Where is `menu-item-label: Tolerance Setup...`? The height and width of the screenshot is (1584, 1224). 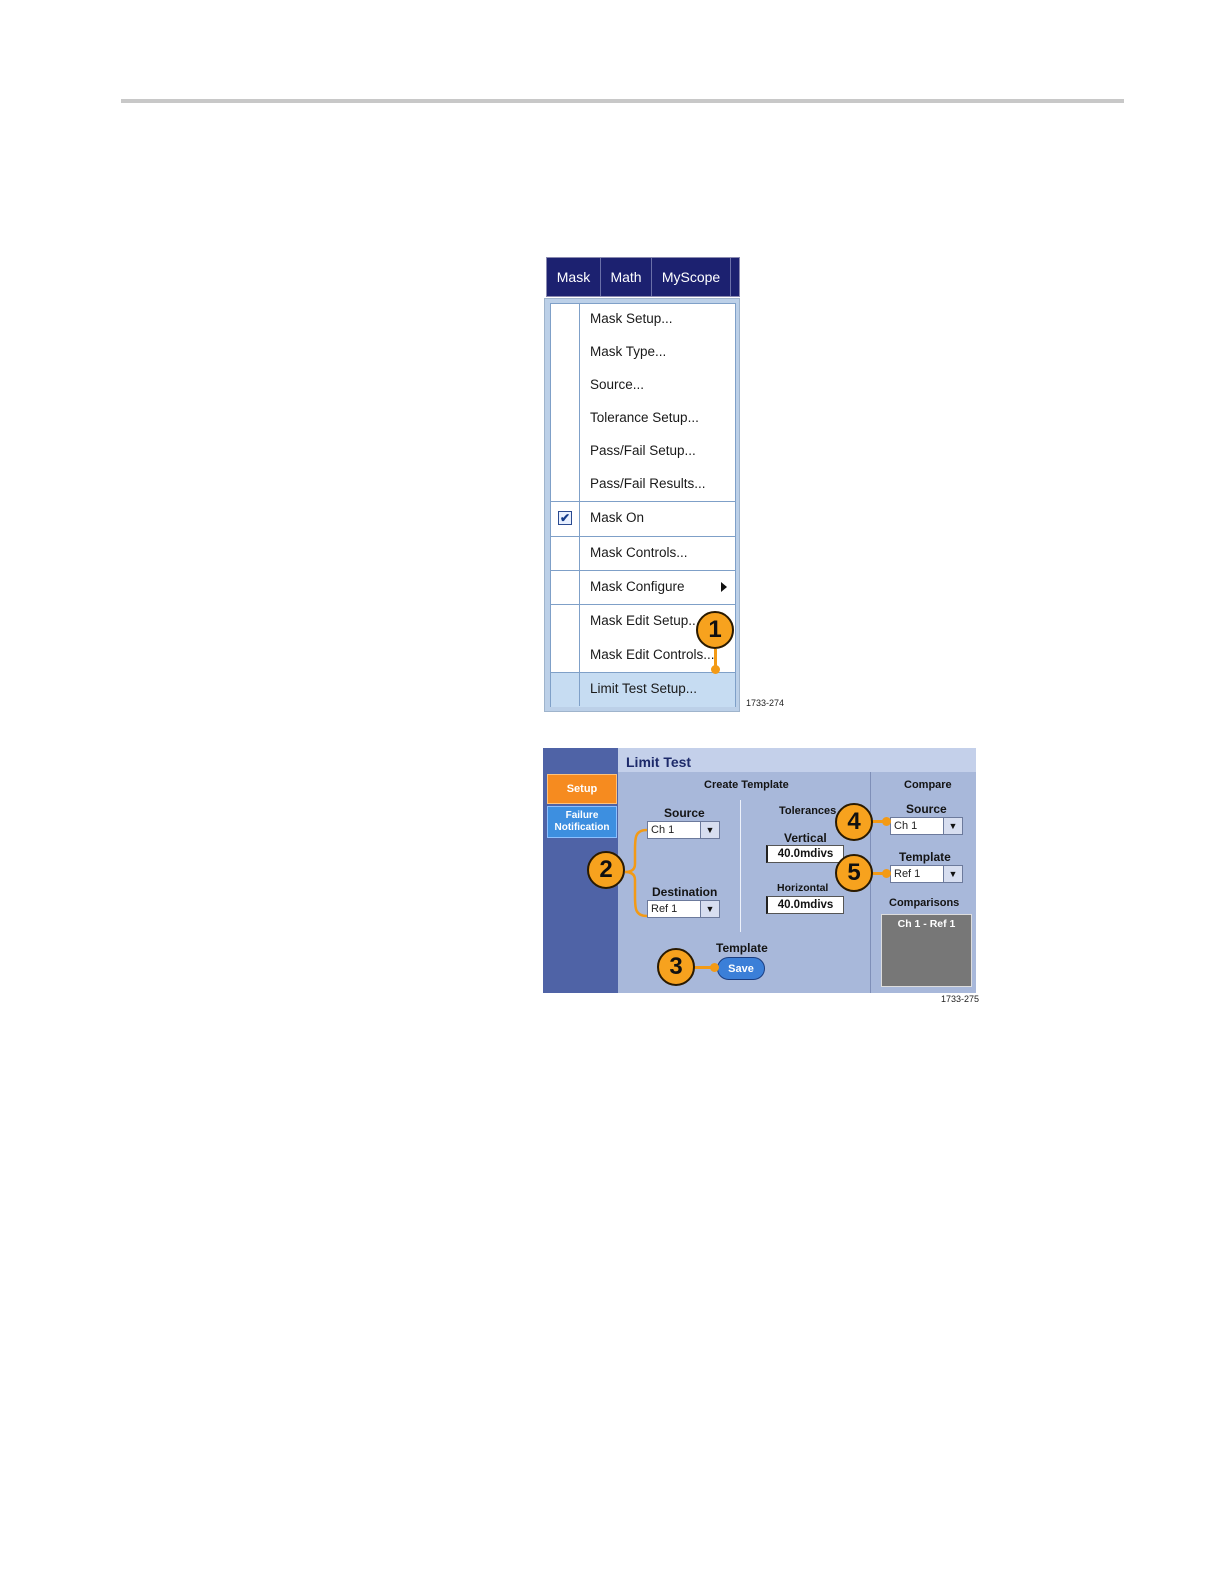
menu-item-label: Tolerance Setup... is located at coordinates (644, 417).